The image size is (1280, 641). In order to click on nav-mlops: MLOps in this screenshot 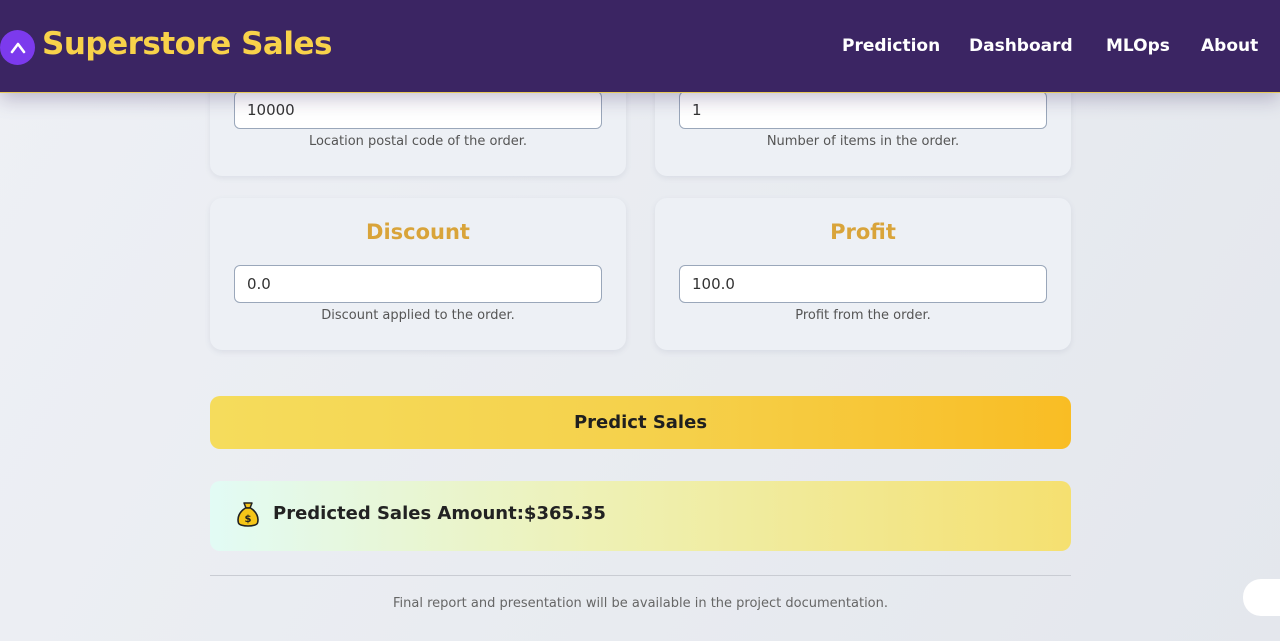, I will do `click(1138, 46)`.